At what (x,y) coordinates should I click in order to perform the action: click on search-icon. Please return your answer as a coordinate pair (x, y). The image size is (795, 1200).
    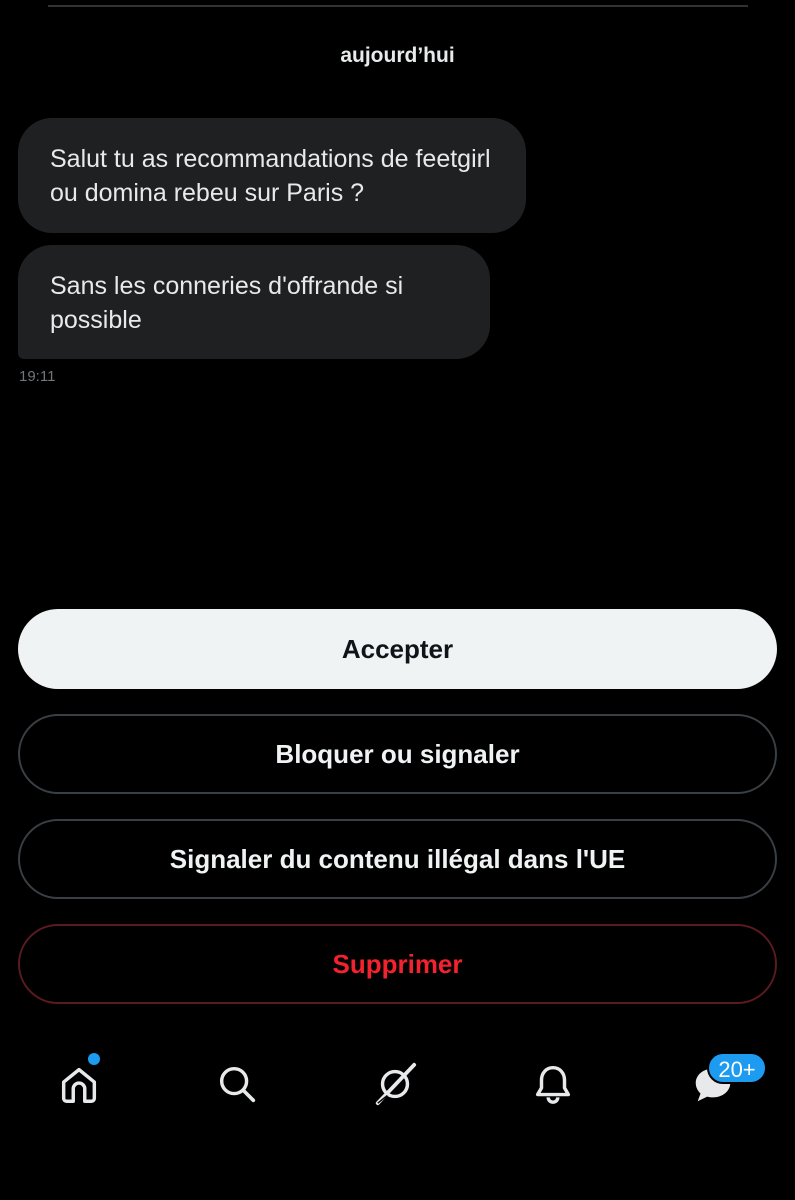
    Looking at the image, I should click on (237, 1084).